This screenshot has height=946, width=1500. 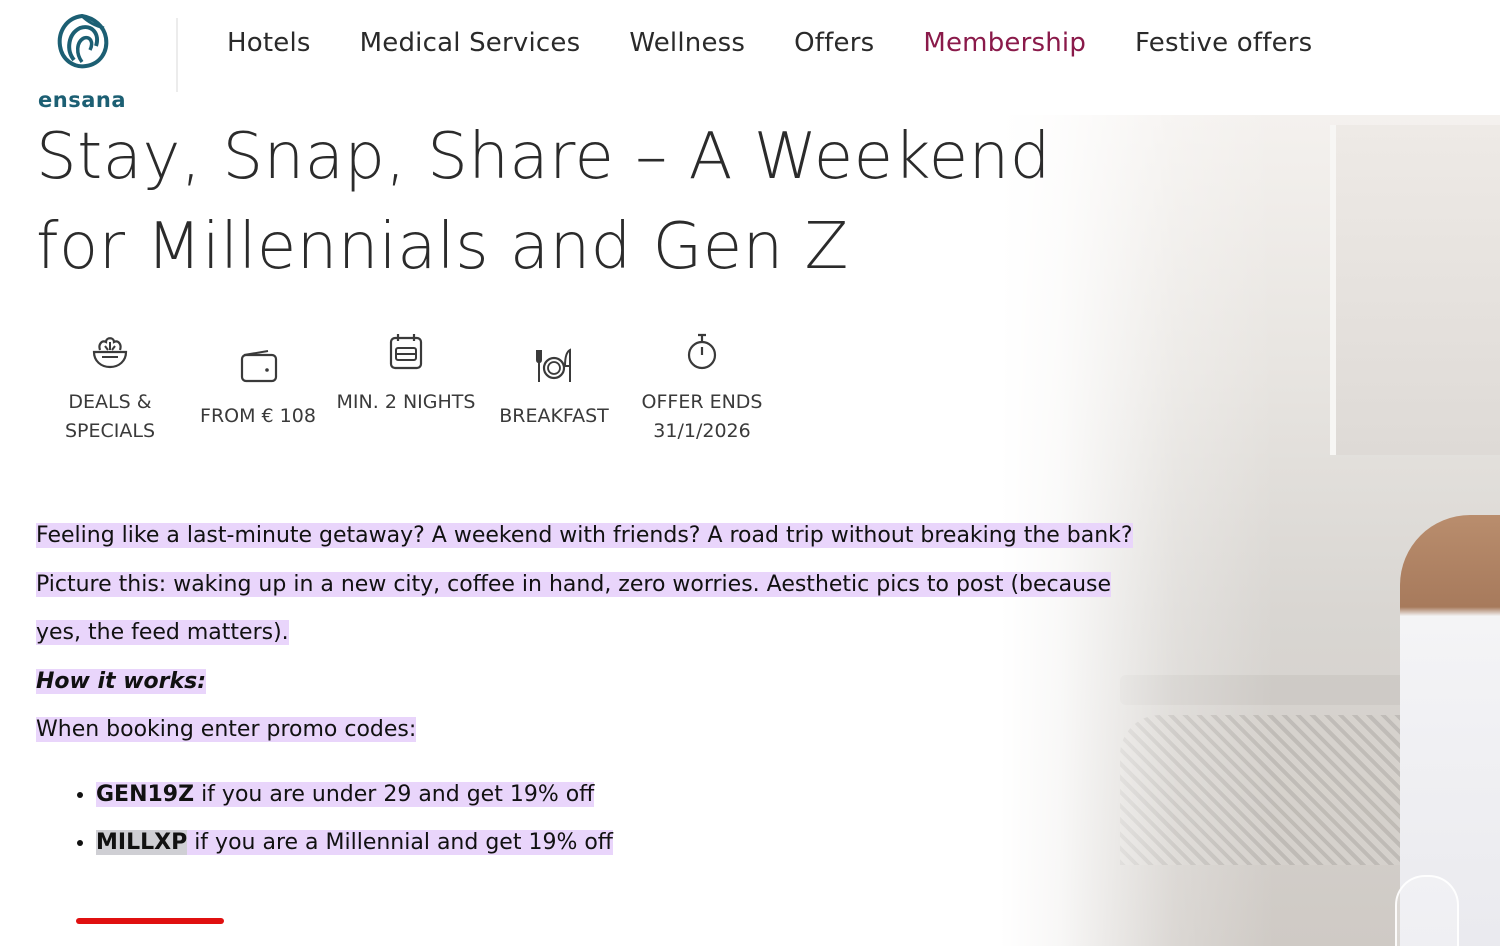 I want to click on how-it-works-text: How it works:, so click(x=121, y=681).